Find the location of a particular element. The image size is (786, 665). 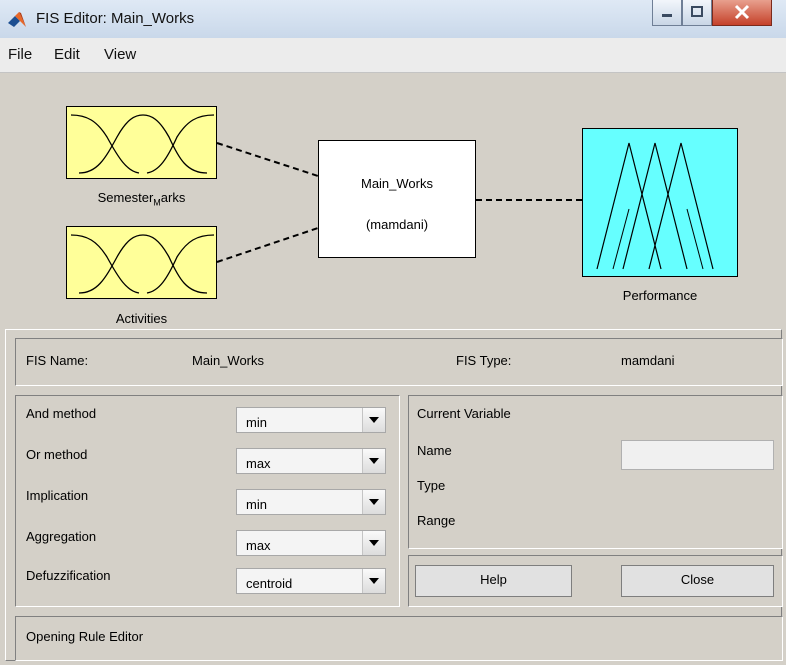

implication-select: min is located at coordinates (311, 502).